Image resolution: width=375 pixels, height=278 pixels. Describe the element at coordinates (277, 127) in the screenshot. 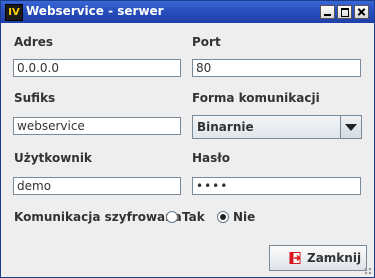

I see `forma-komunikacji-select: Binarnie` at that location.